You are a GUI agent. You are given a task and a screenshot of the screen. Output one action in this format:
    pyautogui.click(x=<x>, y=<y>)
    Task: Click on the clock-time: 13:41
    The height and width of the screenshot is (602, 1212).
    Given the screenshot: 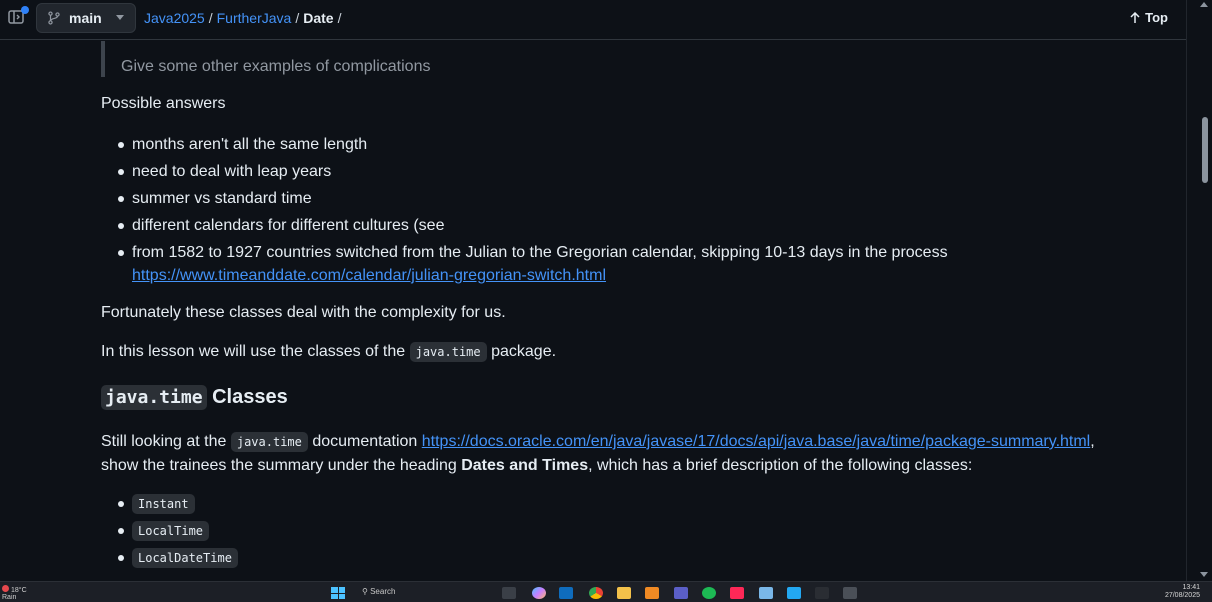 What is the action you would take?
    pyautogui.click(x=1191, y=587)
    